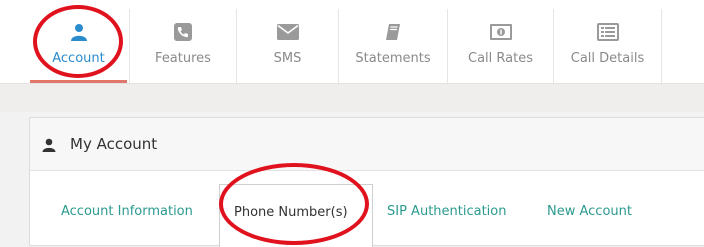 The width and height of the screenshot is (704, 247). Describe the element at coordinates (79, 46) in the screenshot. I see `nav-item-account: Account` at that location.